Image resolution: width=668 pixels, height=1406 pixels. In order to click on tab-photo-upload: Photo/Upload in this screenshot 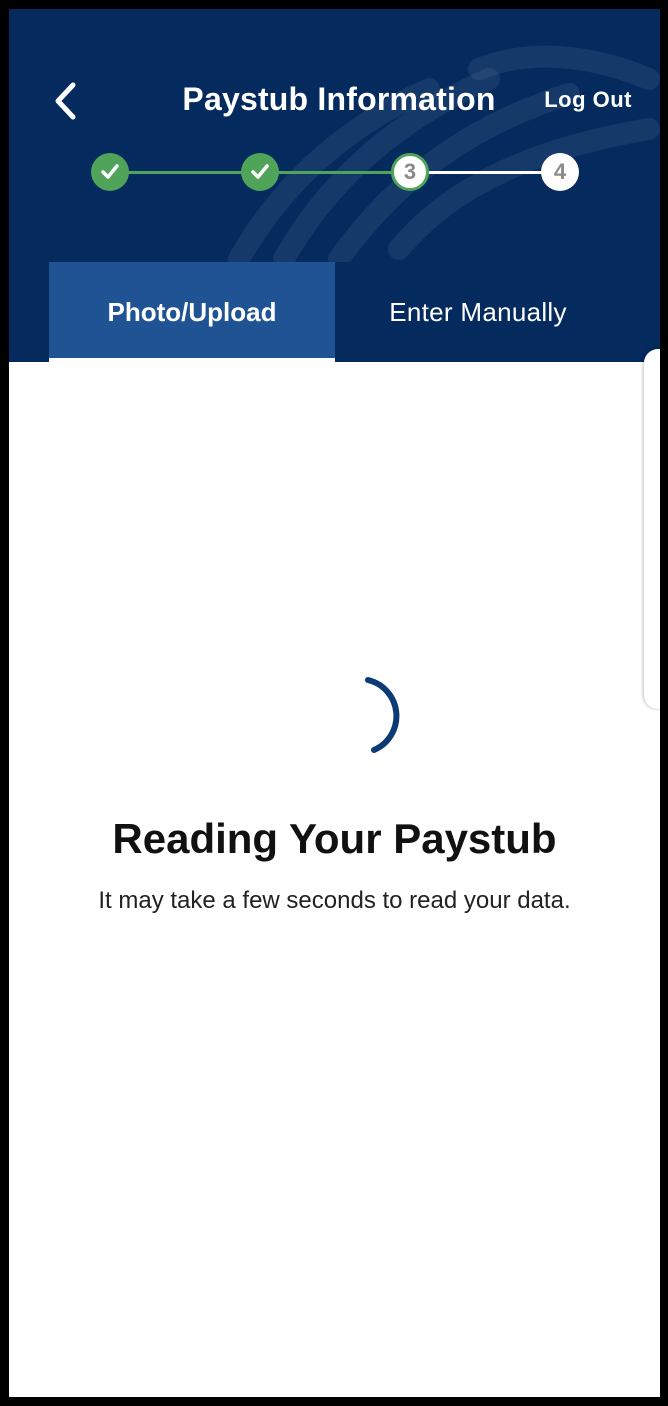, I will do `click(192, 312)`.